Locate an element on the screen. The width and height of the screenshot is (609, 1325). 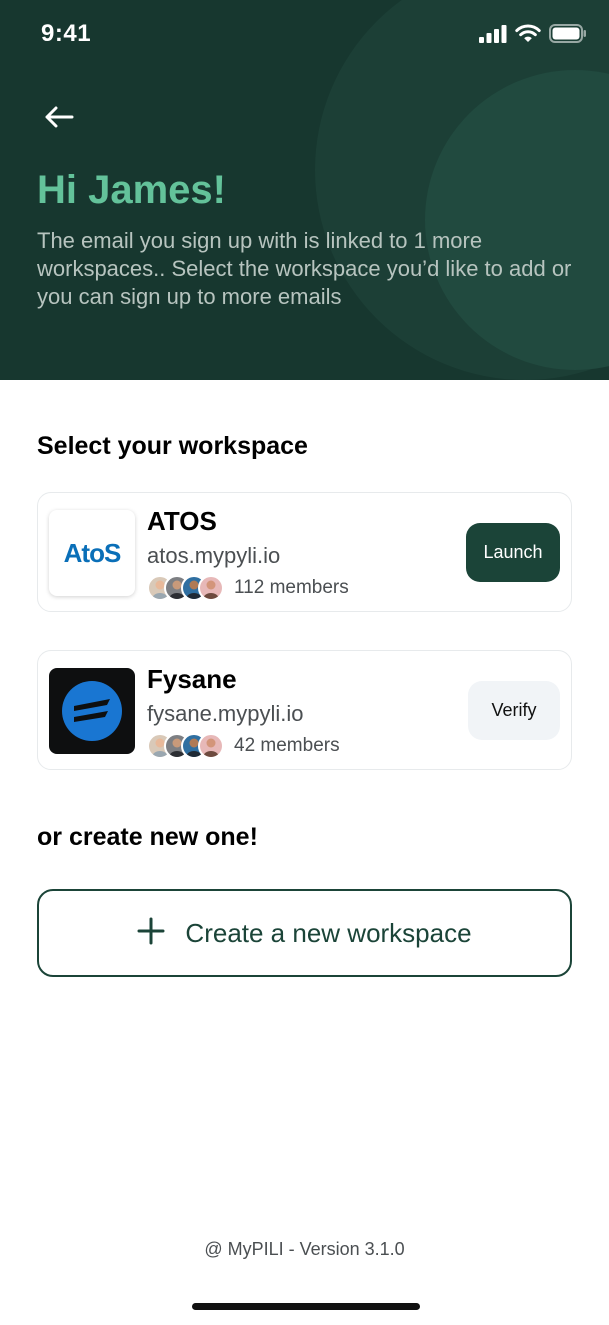
workspace-members: 112 members is located at coordinates (248, 588).